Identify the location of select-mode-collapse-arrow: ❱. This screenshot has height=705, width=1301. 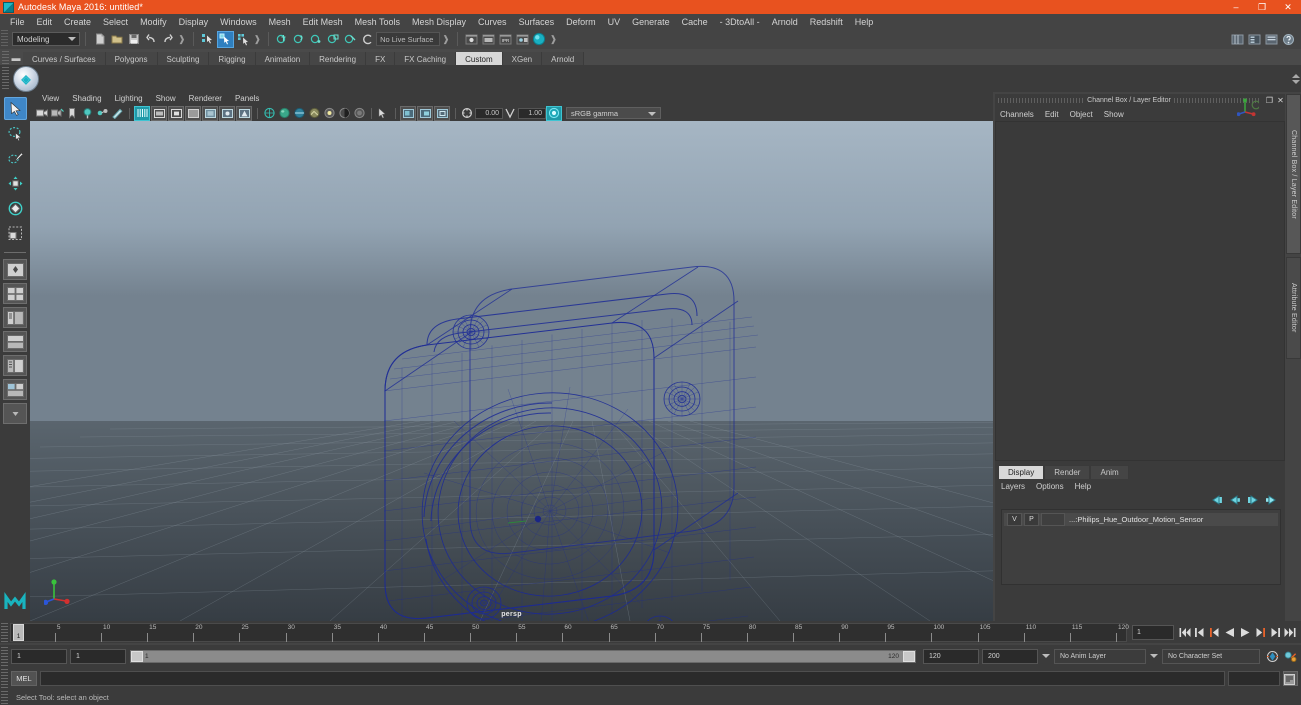
(258, 39).